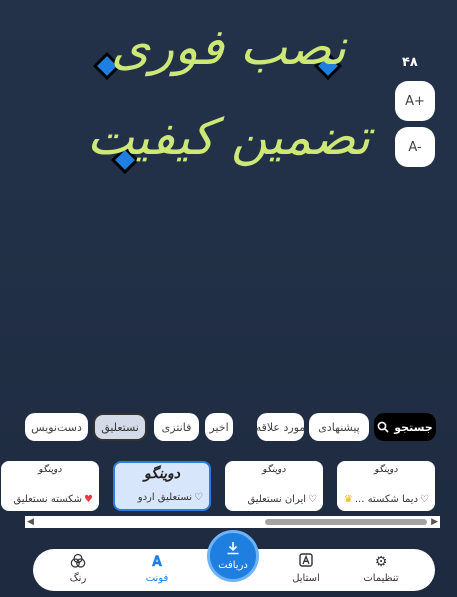 The width and height of the screenshot is (457, 597). I want to click on search-icon, so click(383, 427).